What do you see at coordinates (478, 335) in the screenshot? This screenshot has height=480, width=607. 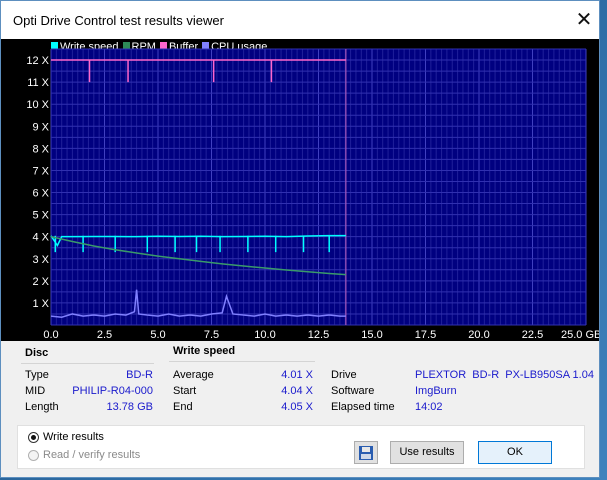 I see `x-tick-label: 20.0` at bounding box center [478, 335].